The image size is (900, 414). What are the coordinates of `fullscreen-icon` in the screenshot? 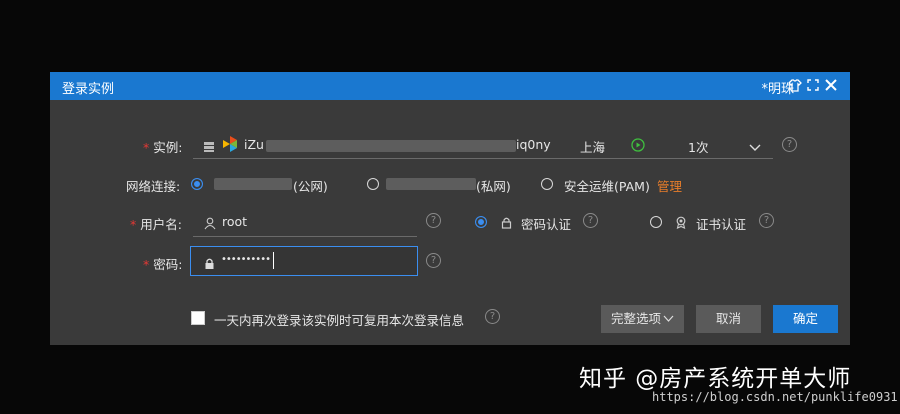 It's located at (813, 85).